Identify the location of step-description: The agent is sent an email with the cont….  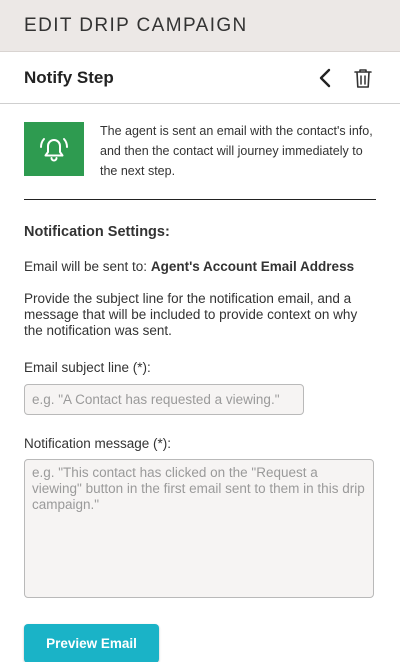
(200, 161).